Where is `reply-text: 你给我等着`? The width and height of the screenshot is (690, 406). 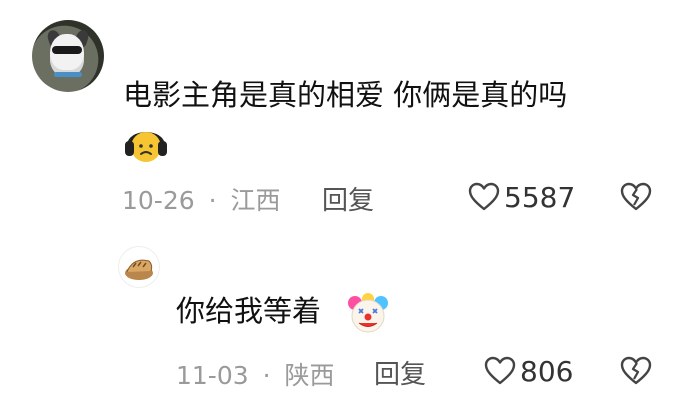 reply-text: 你给我等着 is located at coordinates (249, 311).